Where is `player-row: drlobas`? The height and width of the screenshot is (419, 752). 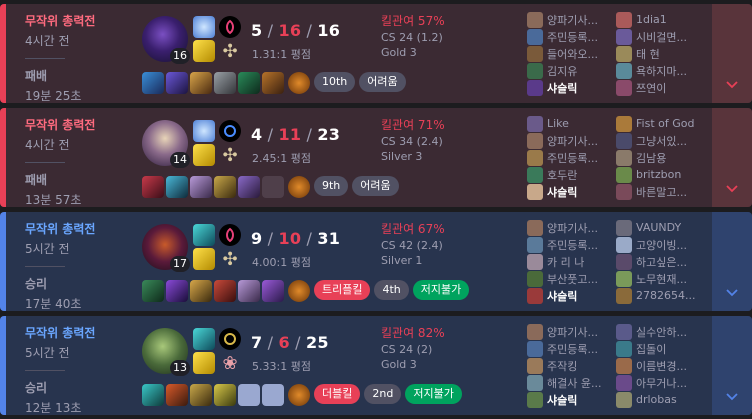 player-row: drlobas is located at coordinates (659, 399).